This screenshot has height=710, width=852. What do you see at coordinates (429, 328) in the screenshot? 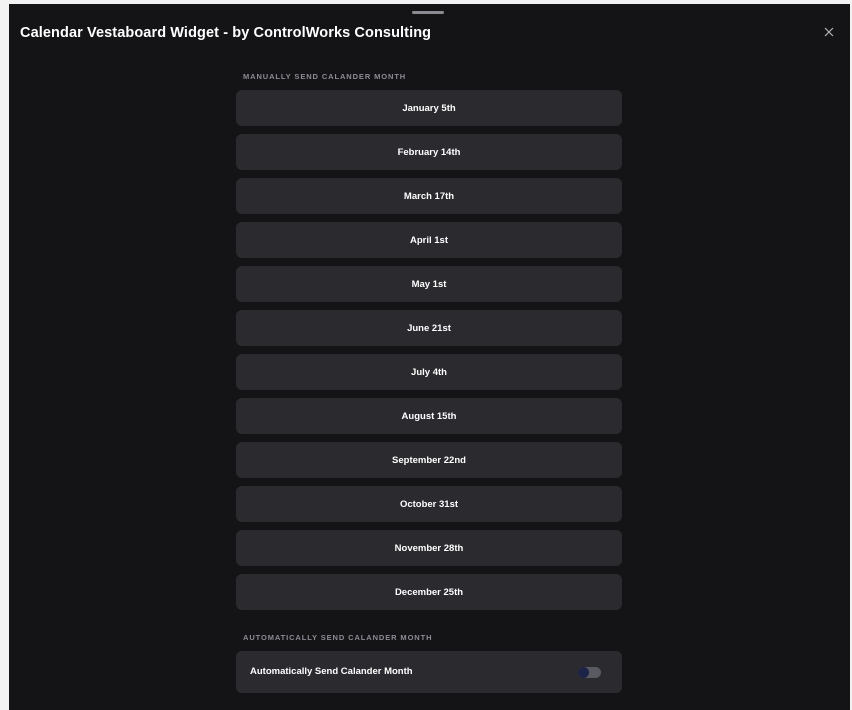
I see `month-button-june: June 21st` at bounding box center [429, 328].